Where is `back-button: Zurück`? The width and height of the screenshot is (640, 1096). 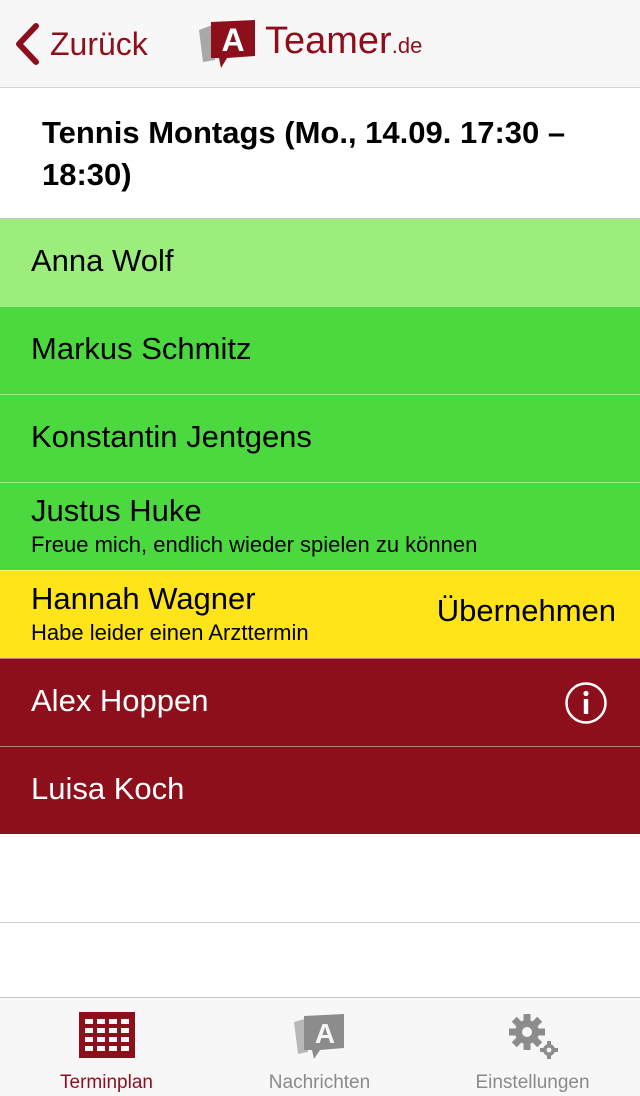 back-button: Zurück is located at coordinates (80, 44).